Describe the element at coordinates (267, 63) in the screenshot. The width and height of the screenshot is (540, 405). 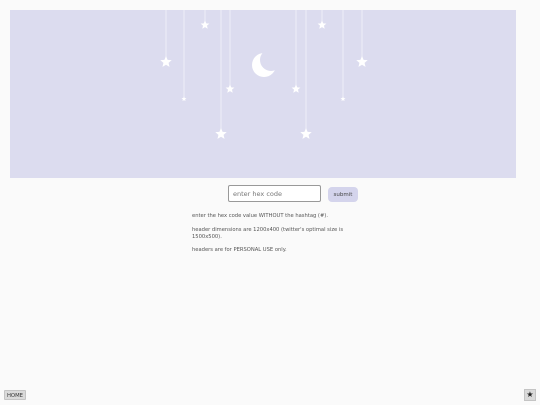
I see `moon-icon` at that location.